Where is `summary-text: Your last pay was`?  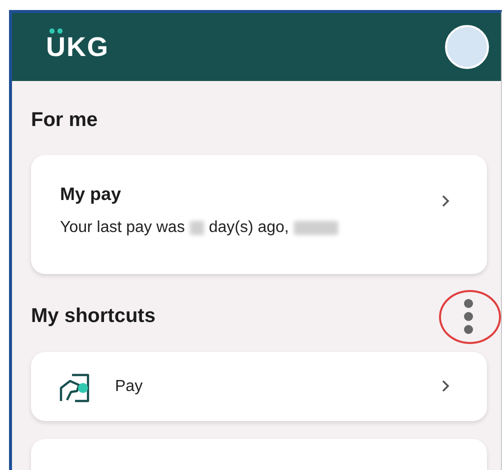 summary-text: Your last pay was is located at coordinates (122, 228).